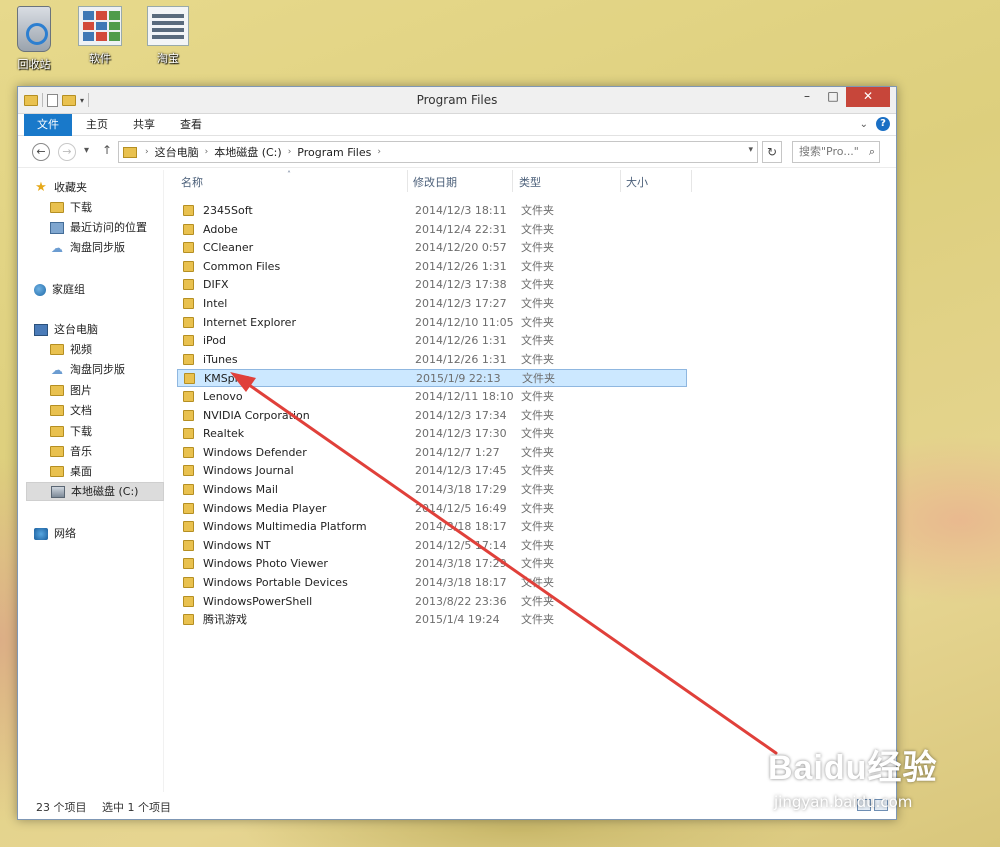 The height and width of the screenshot is (847, 1000). I want to click on file-row: iTunes 2014/12/26 1:31 文件夹, so click(432, 360).